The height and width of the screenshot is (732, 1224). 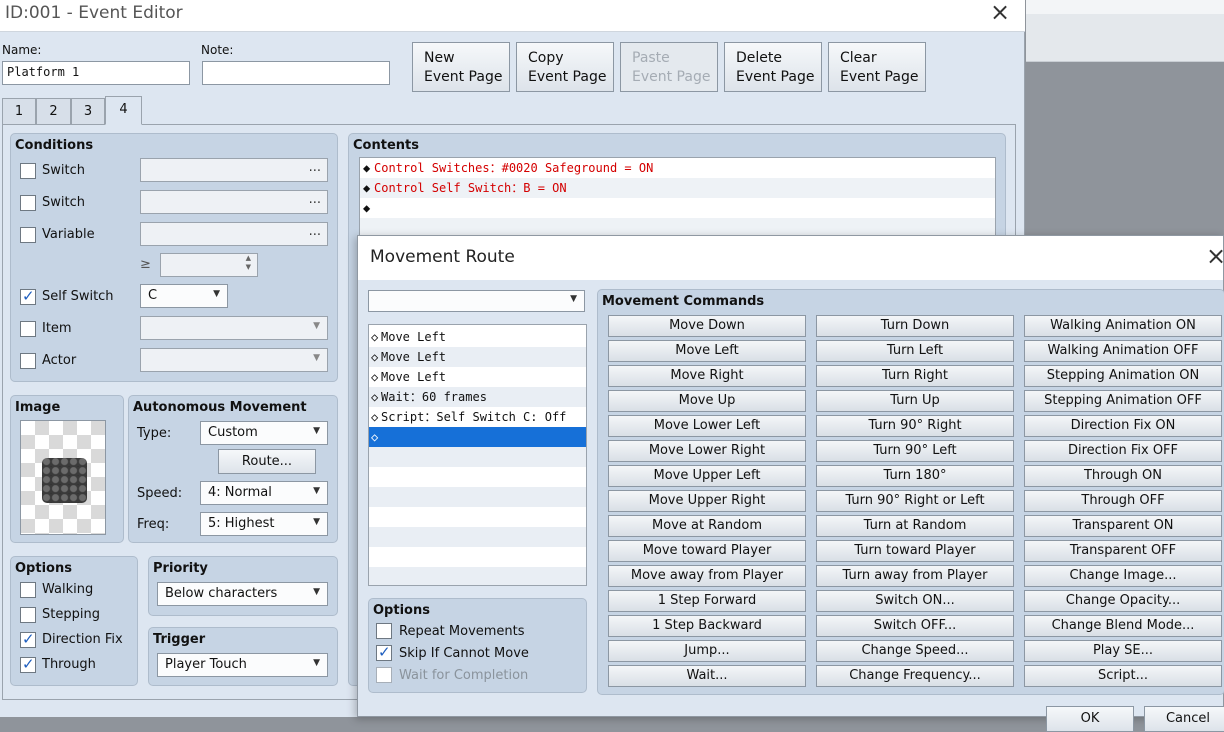 I want to click on movement-command-button: Walking Animation ON, so click(x=1123, y=326).